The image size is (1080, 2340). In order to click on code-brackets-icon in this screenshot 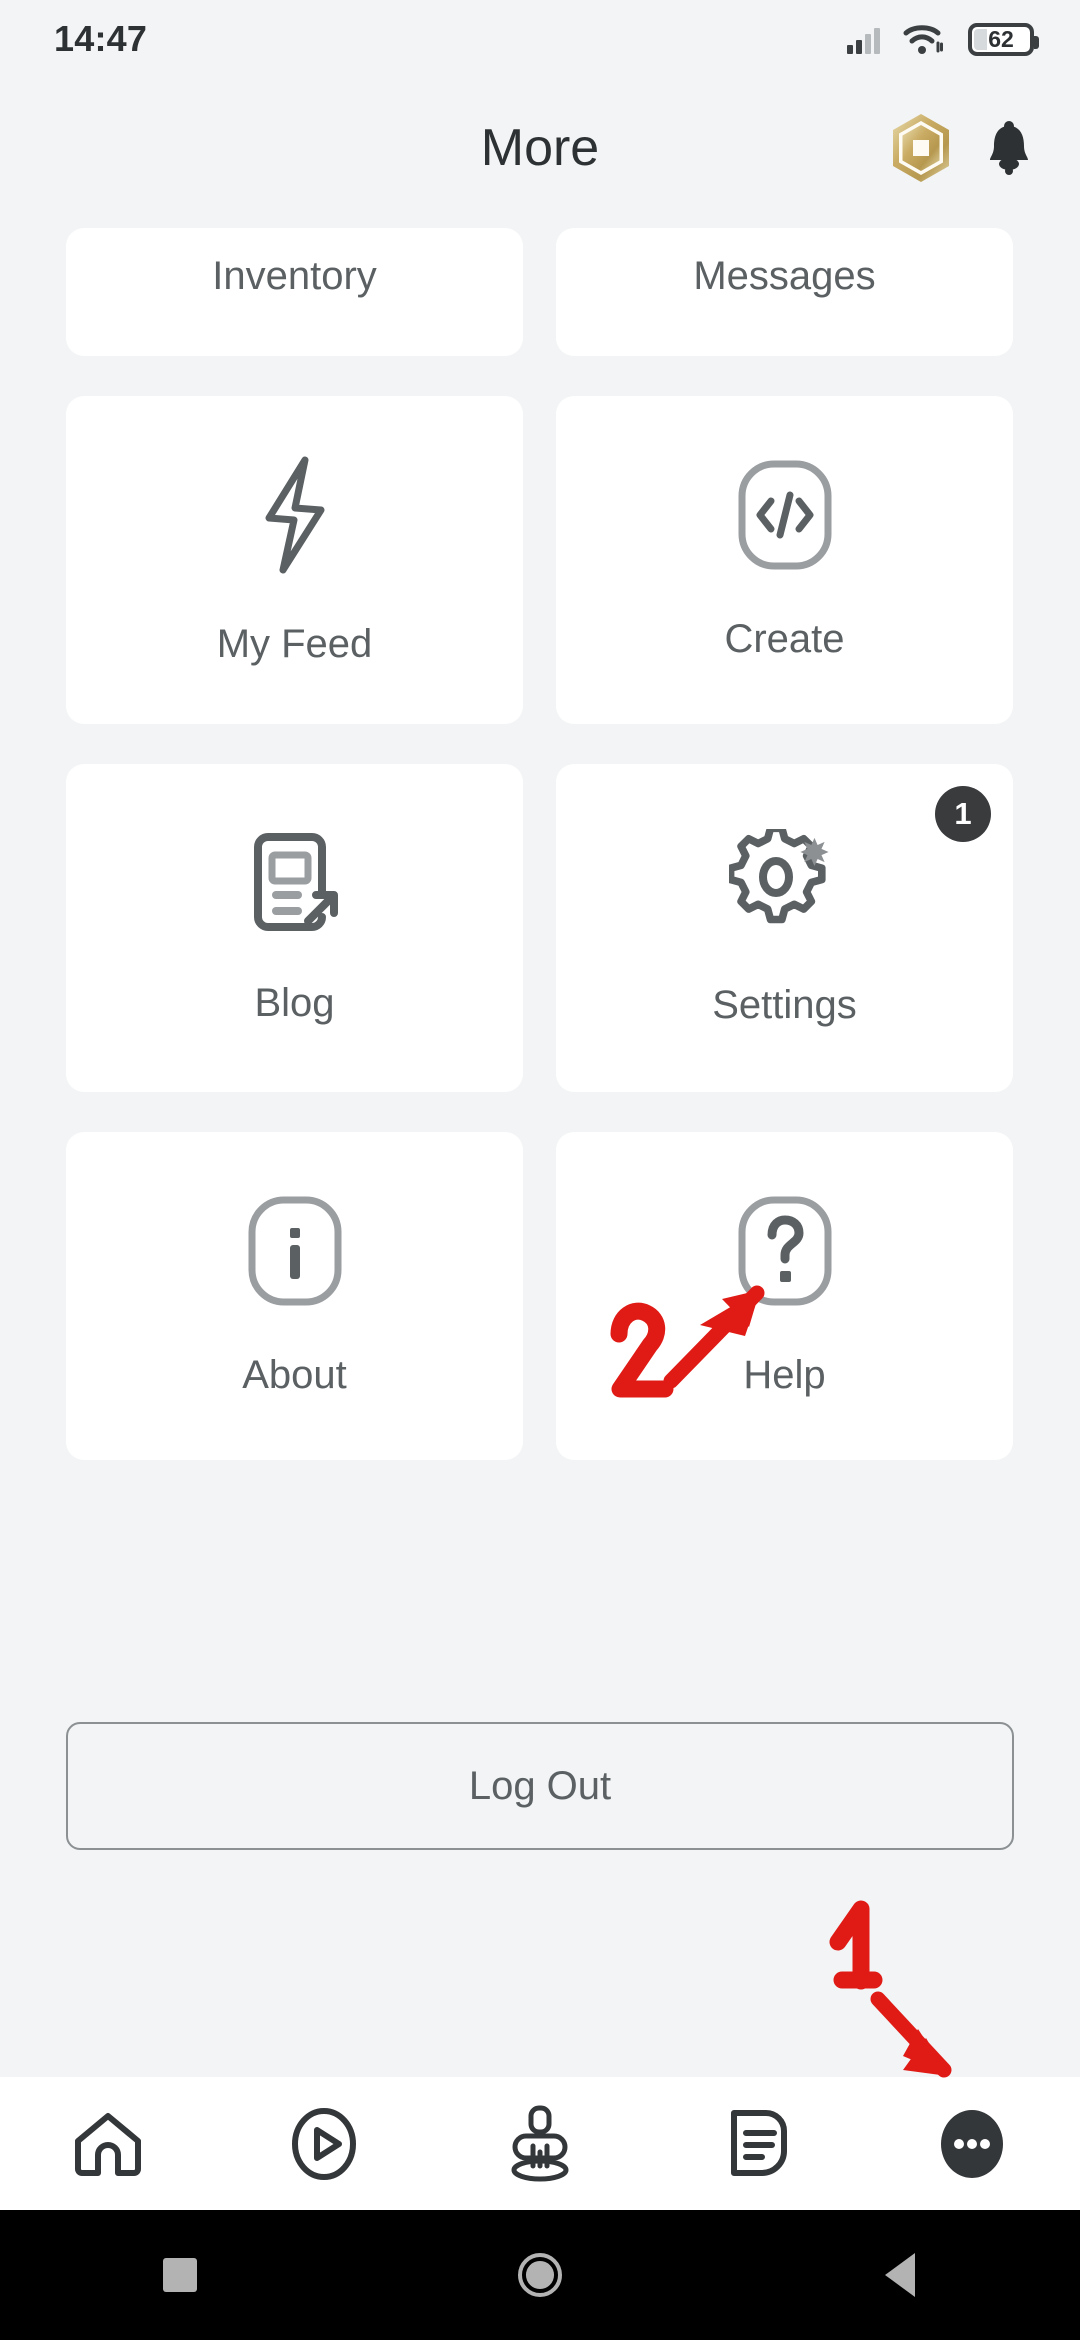, I will do `click(785, 515)`.